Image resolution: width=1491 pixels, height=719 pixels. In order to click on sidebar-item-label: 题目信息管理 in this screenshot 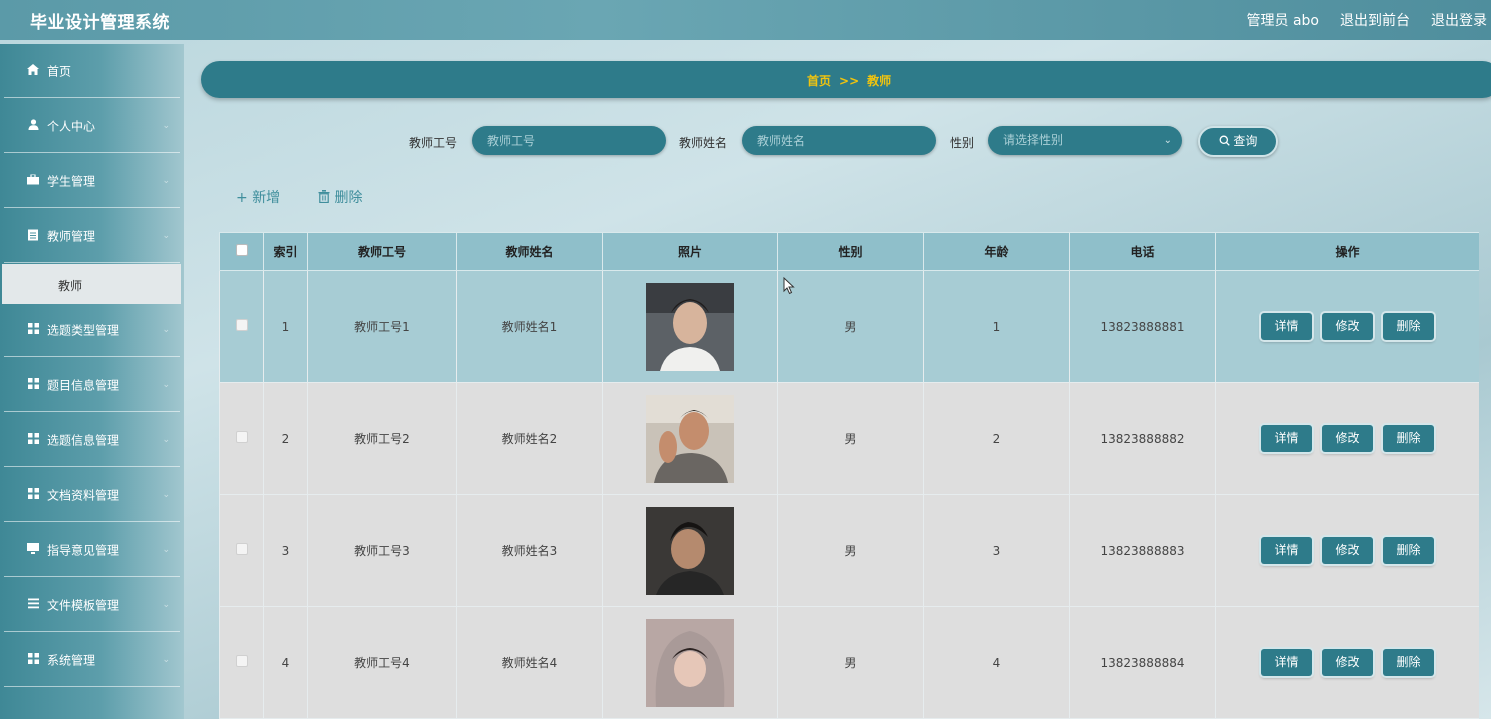, I will do `click(83, 385)`.